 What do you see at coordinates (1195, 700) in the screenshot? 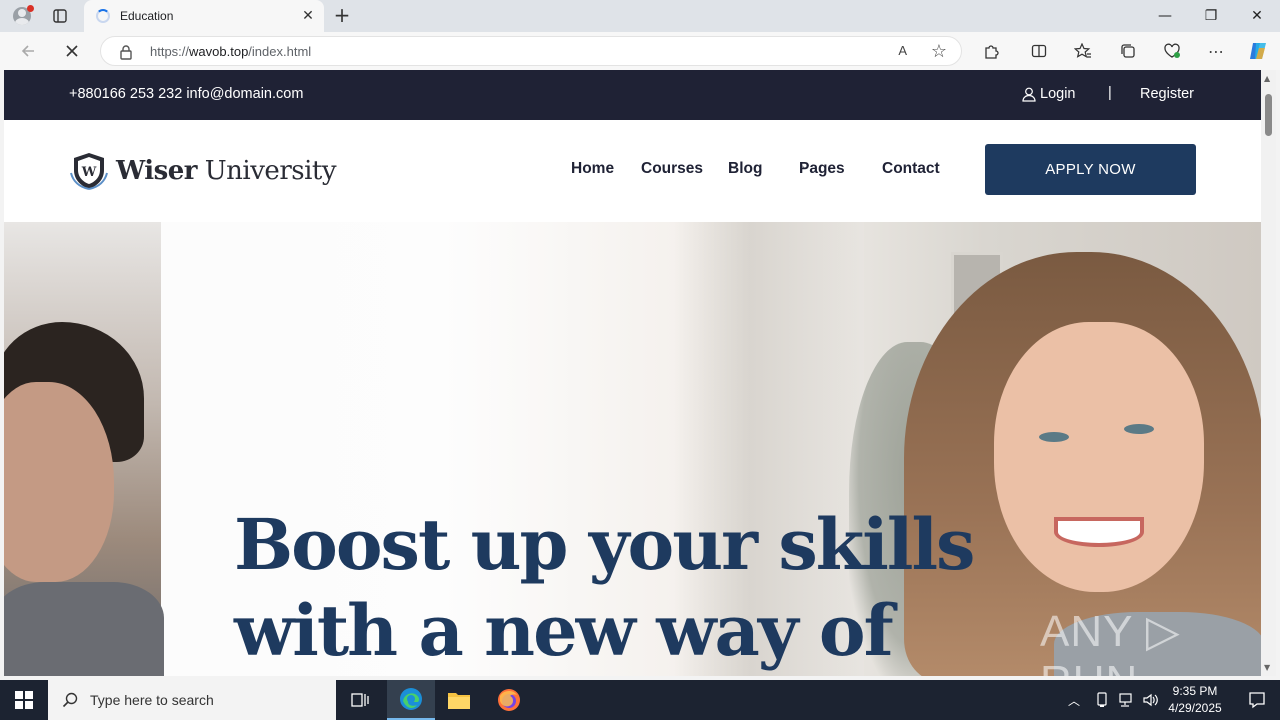
I see `taskbar-clock: 9:35 PM 4/29/2025` at bounding box center [1195, 700].